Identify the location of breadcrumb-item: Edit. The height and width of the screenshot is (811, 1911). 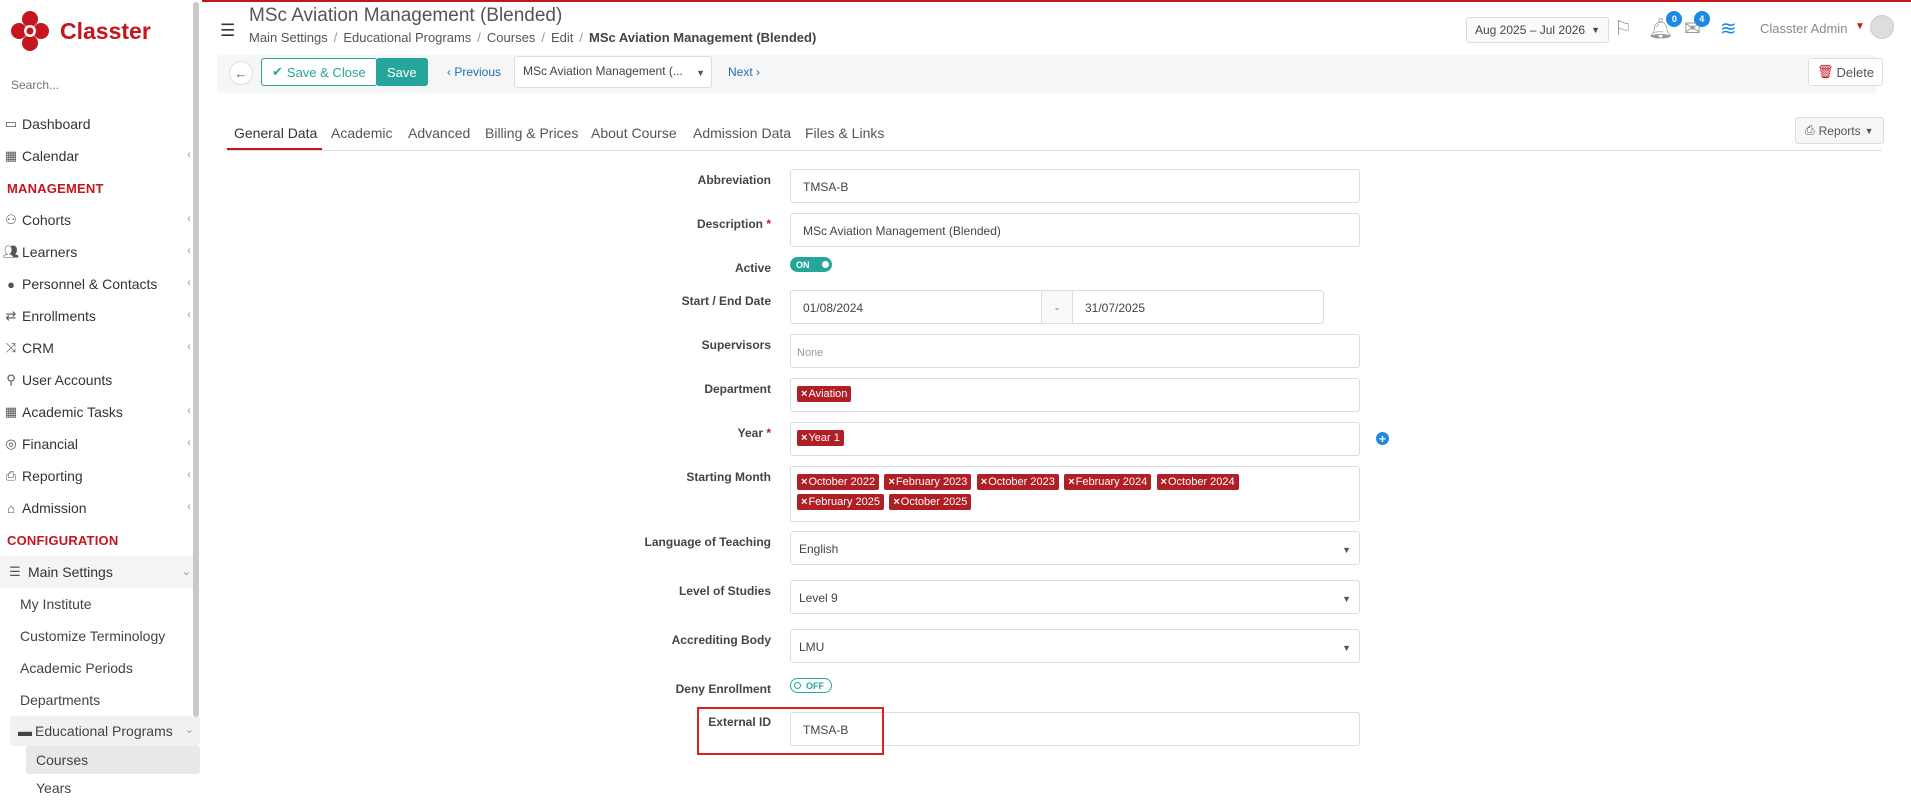
(562, 37).